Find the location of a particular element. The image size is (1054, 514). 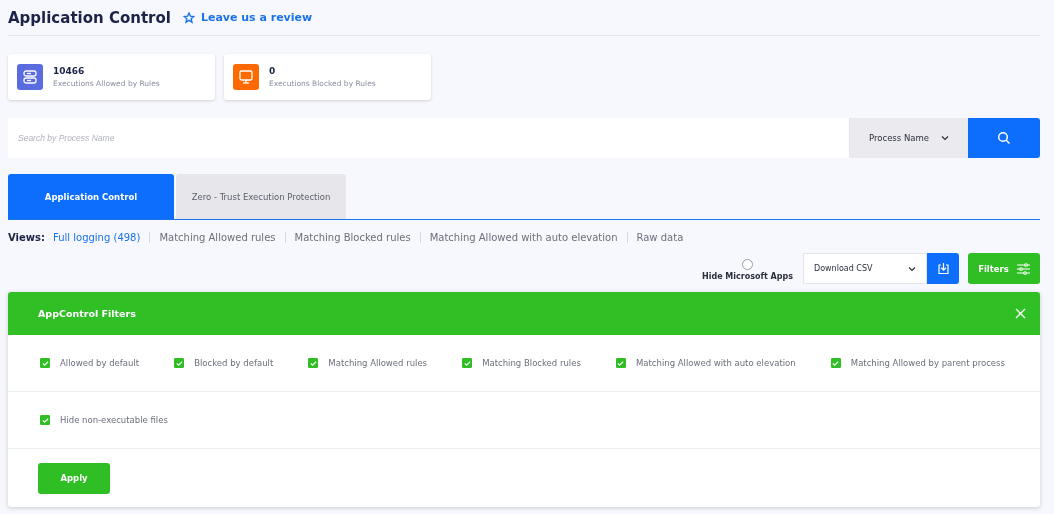

checkbox-label: Matching Allowed by parent process is located at coordinates (927, 363).